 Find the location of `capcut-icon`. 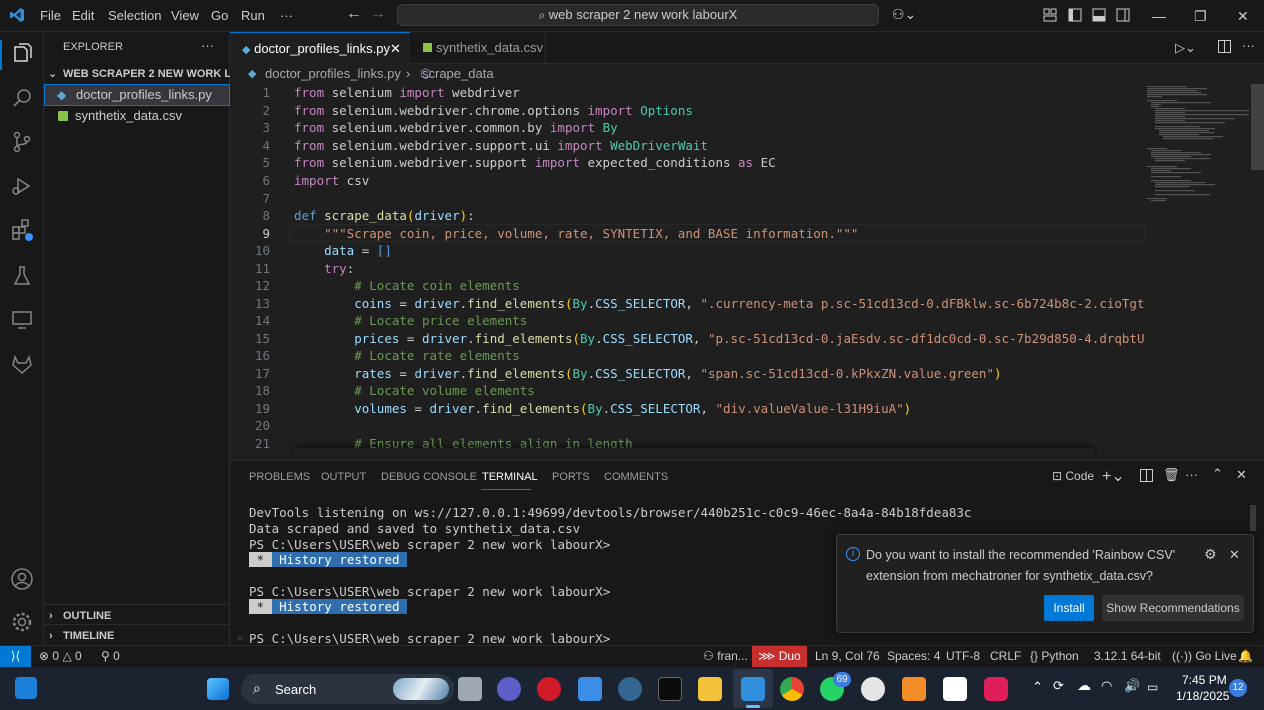

capcut-icon is located at coordinates (955, 689).